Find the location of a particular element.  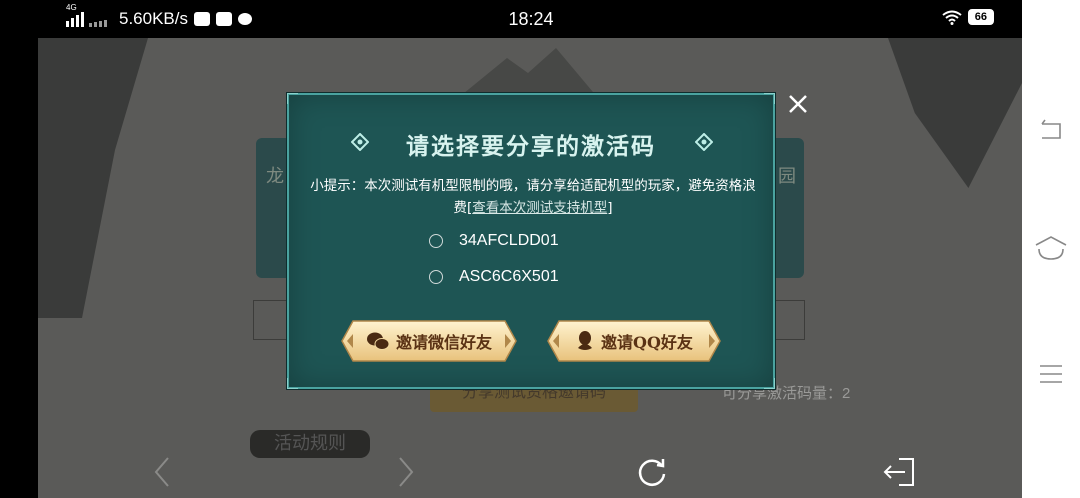

system-menu-button is located at coordinates (1051, 374).